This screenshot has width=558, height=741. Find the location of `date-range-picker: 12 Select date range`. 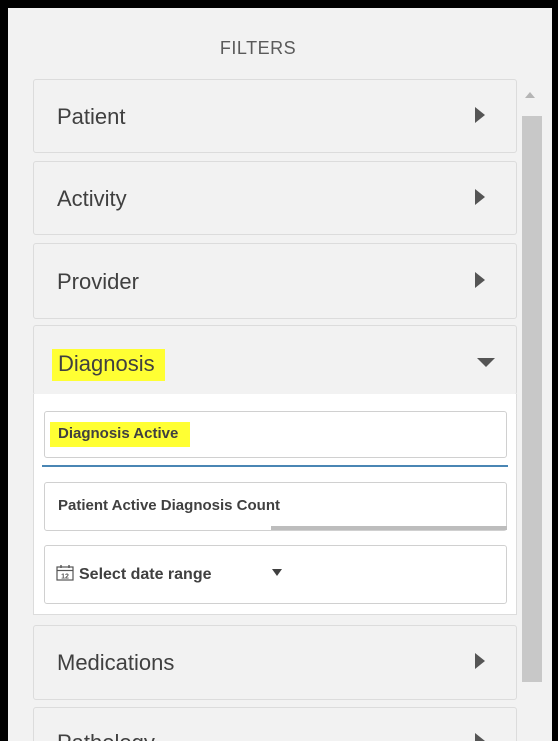

date-range-picker: 12 Select date range is located at coordinates (275, 574).